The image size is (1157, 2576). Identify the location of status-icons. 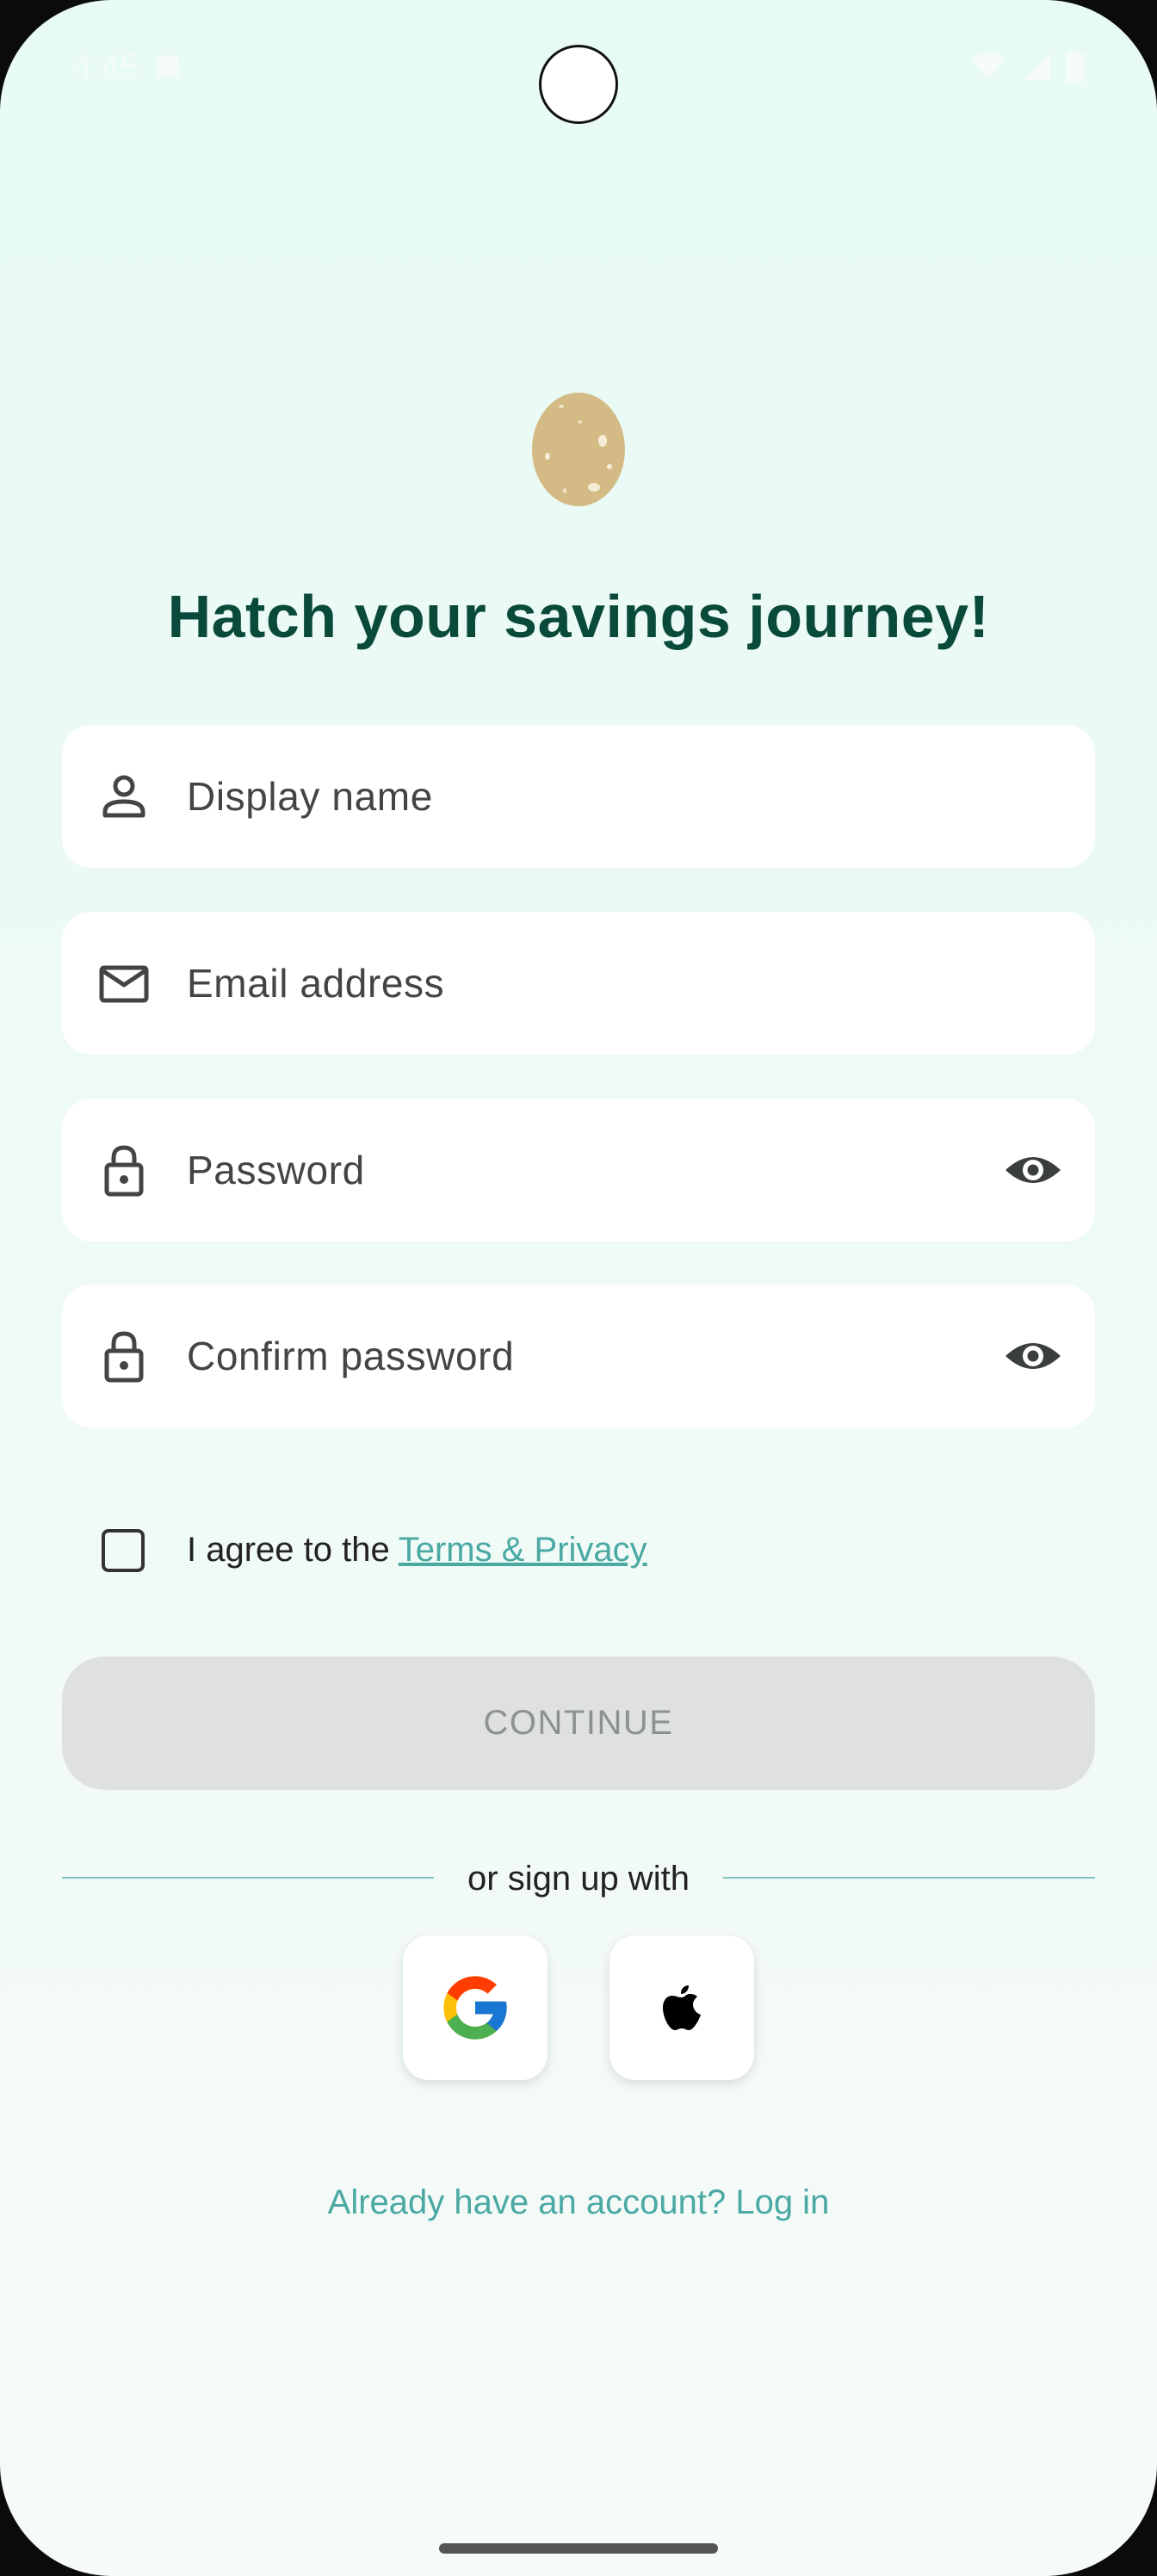
(1027, 66).